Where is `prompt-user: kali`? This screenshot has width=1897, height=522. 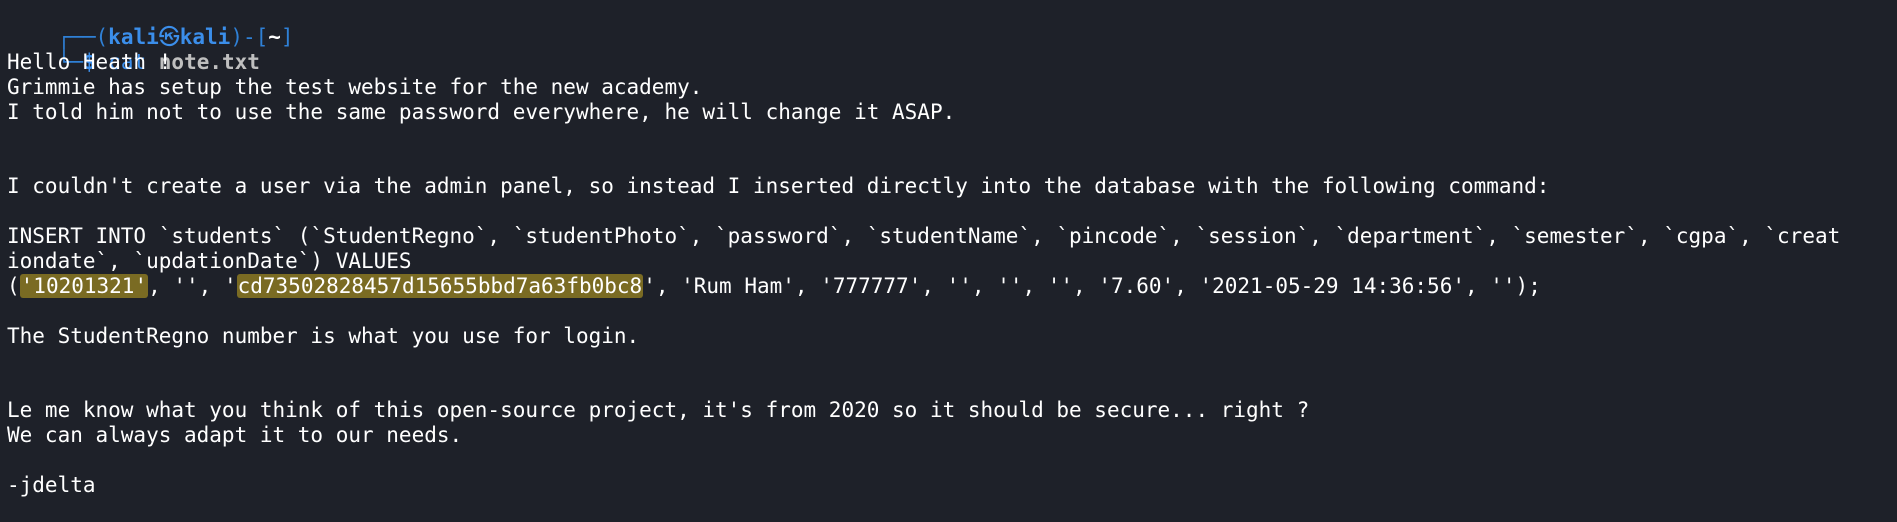 prompt-user: kali is located at coordinates (133, 36).